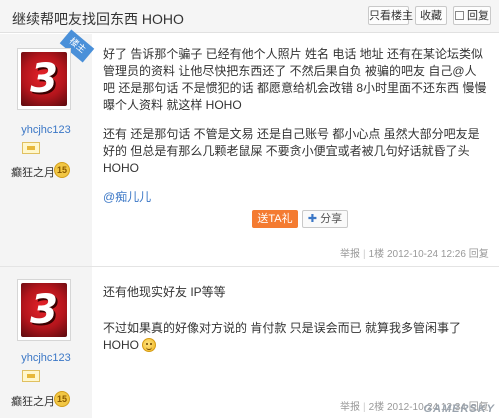 The width and height of the screenshot is (499, 418). What do you see at coordinates (149, 345) in the screenshot?
I see `smile-emoji-icon` at bounding box center [149, 345].